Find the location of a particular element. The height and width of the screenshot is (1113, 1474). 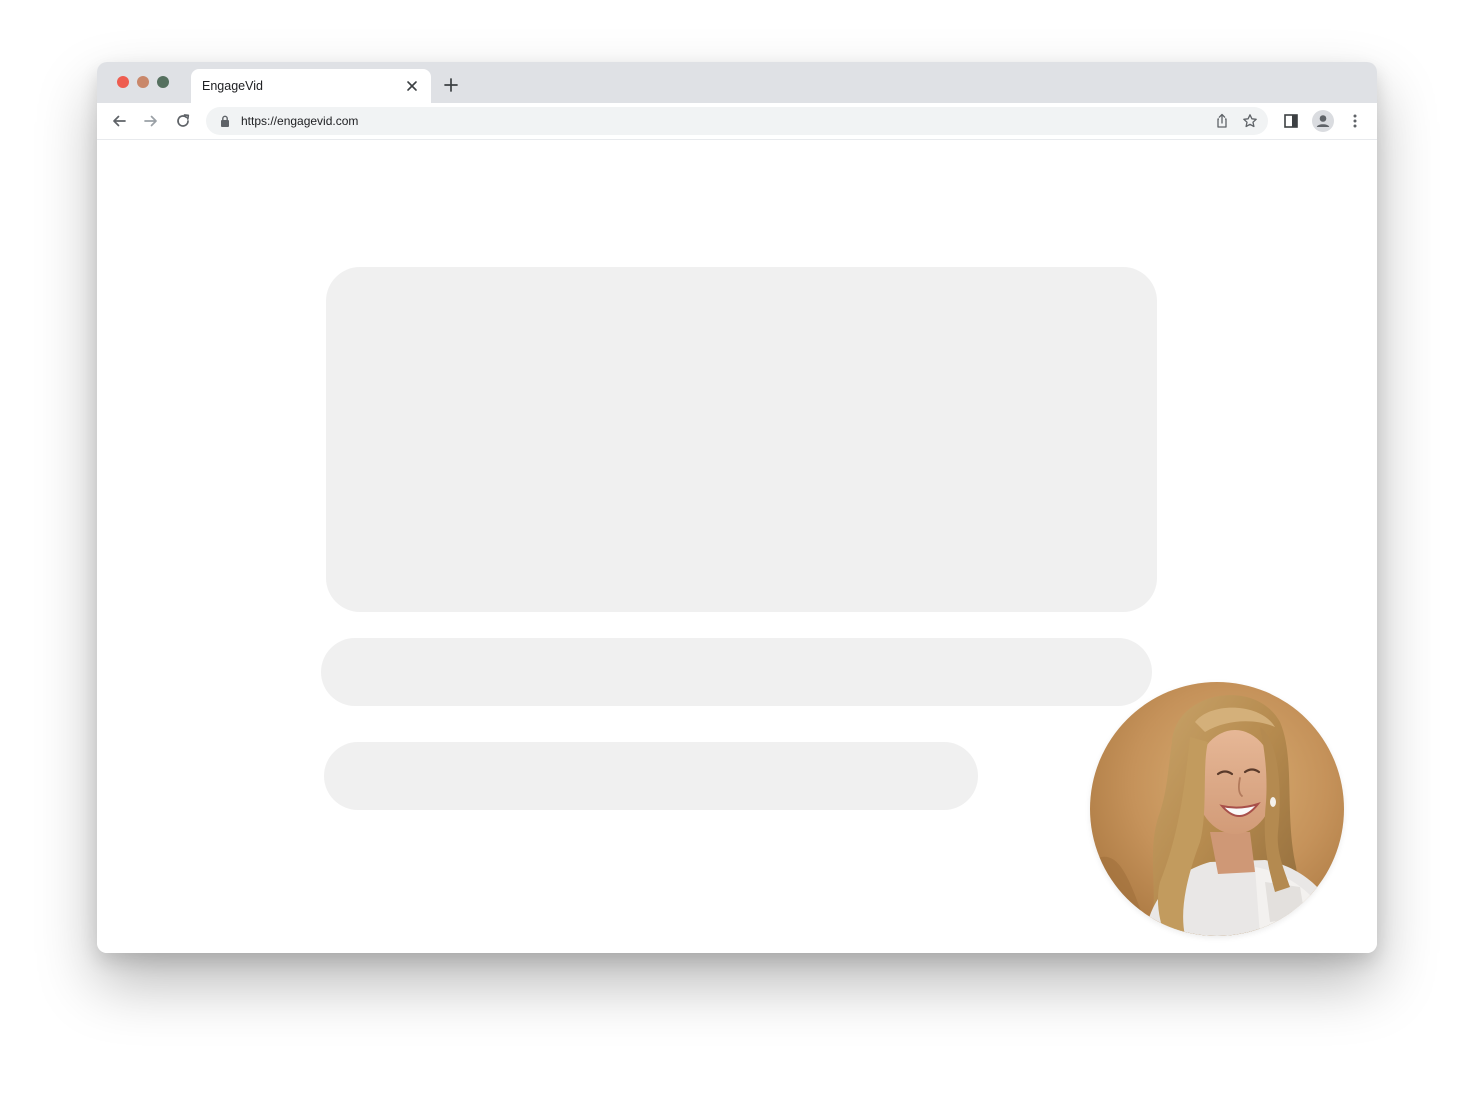

reload-icon is located at coordinates (183, 121).